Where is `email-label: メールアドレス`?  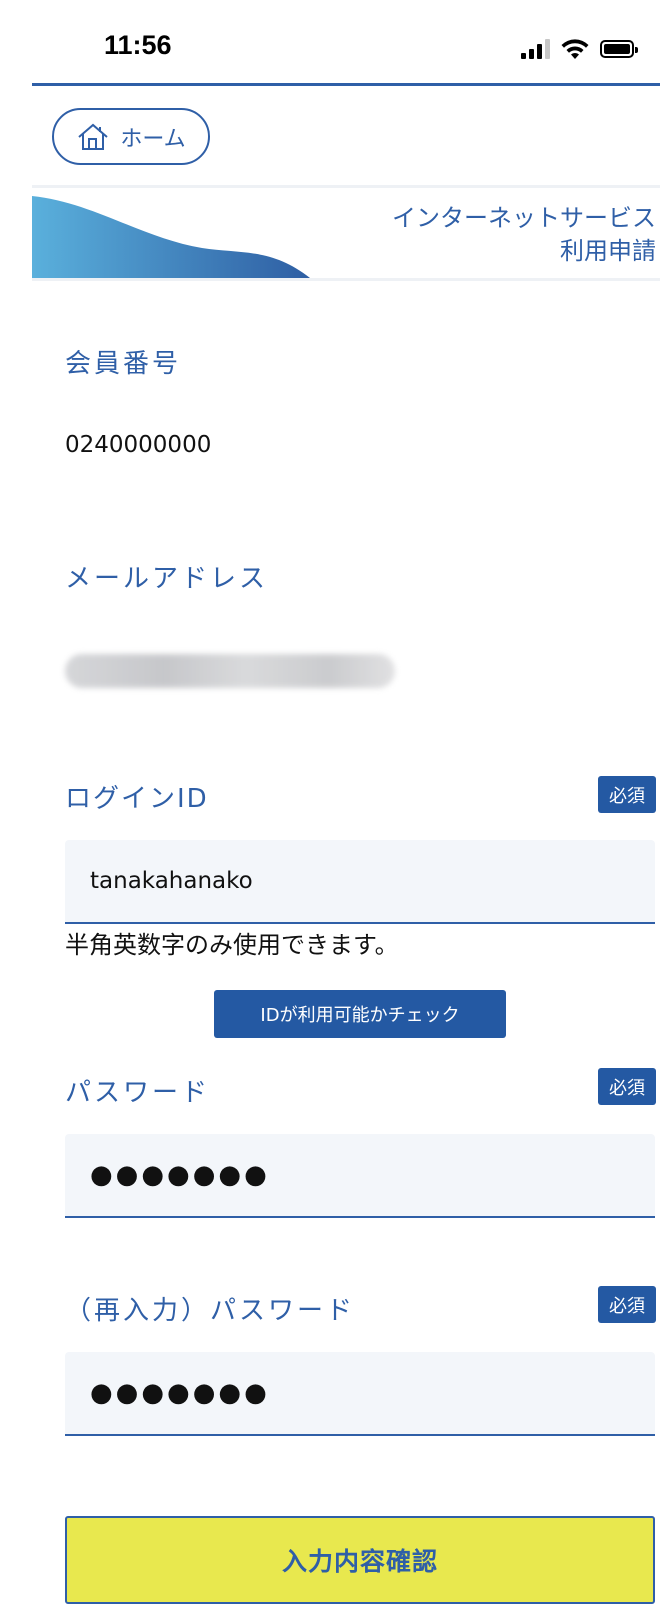
email-label: メールアドレス is located at coordinates (167, 579).